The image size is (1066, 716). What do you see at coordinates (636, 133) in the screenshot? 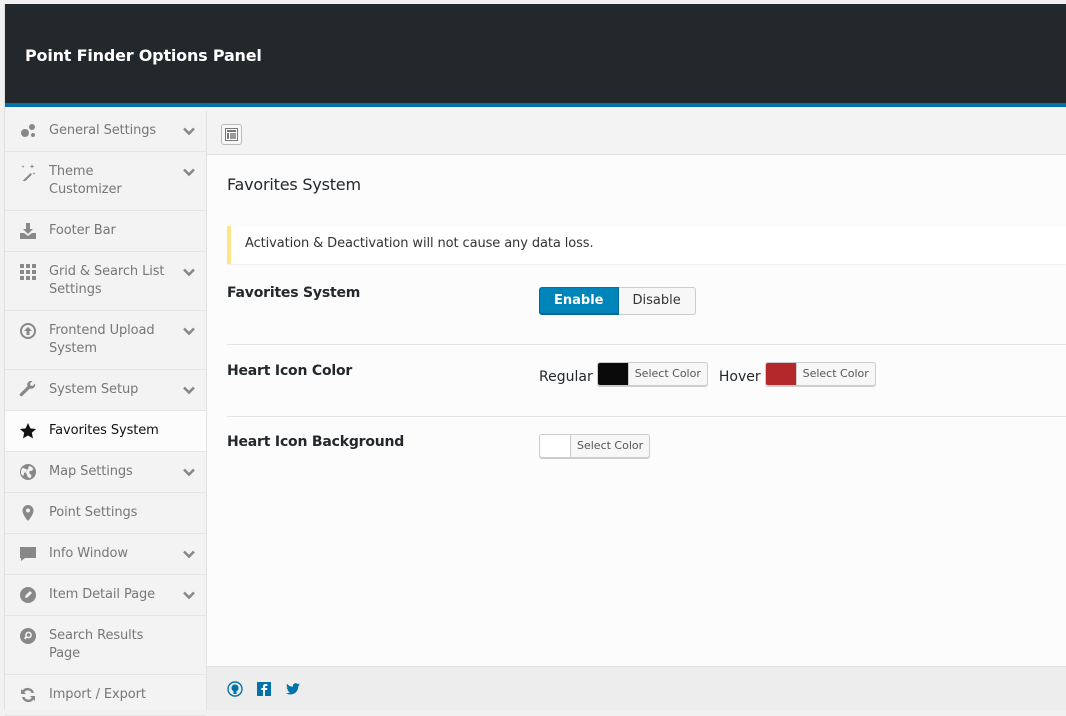
I see `toolbar` at bounding box center [636, 133].